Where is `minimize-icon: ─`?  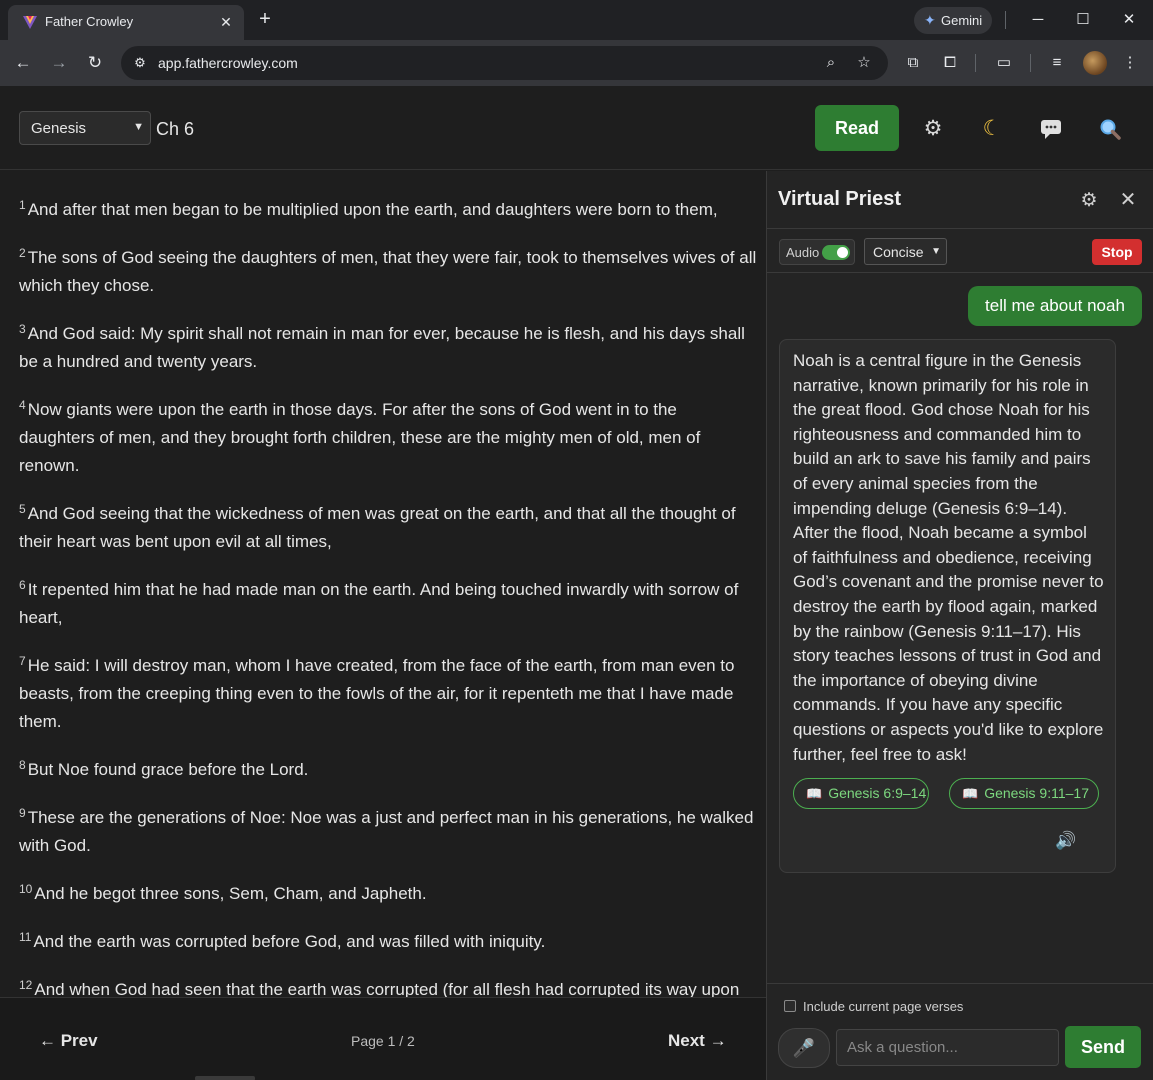 minimize-icon: ─ is located at coordinates (1038, 20).